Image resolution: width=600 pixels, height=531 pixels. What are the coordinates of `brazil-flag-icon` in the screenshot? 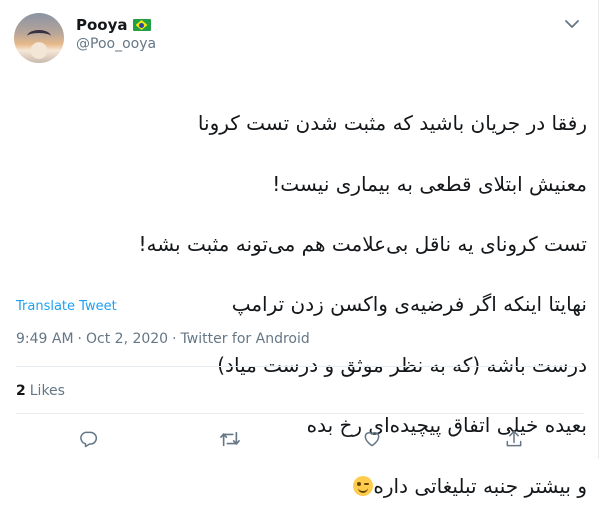 It's located at (141, 25).